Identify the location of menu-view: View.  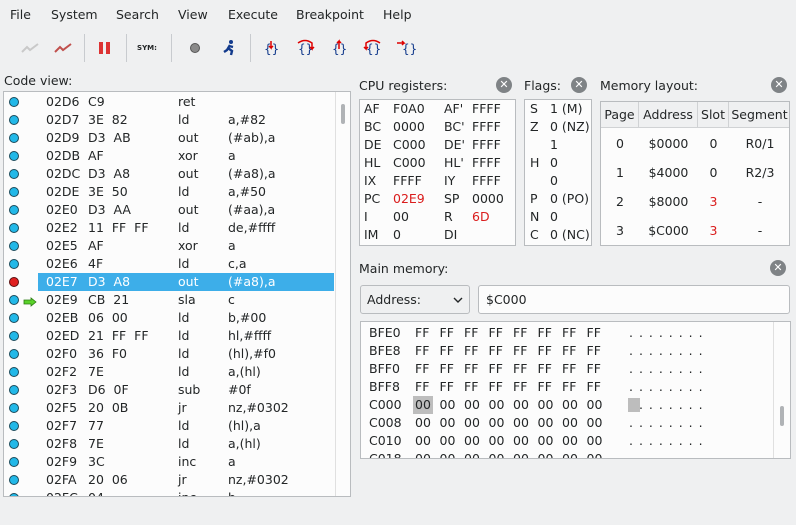
(193, 14).